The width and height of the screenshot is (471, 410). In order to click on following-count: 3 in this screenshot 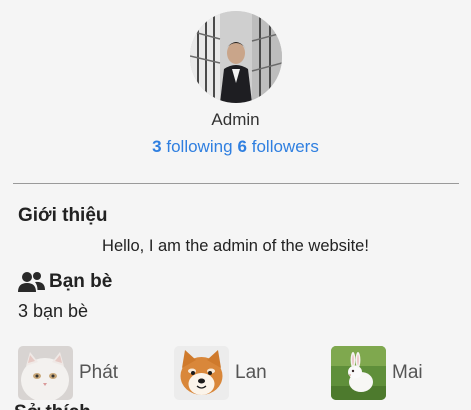, I will do `click(156, 146)`.